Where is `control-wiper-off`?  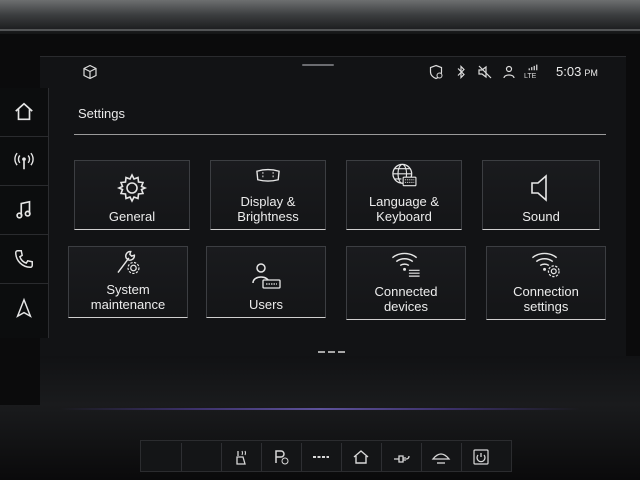
control-wiper-off is located at coordinates (440, 457).